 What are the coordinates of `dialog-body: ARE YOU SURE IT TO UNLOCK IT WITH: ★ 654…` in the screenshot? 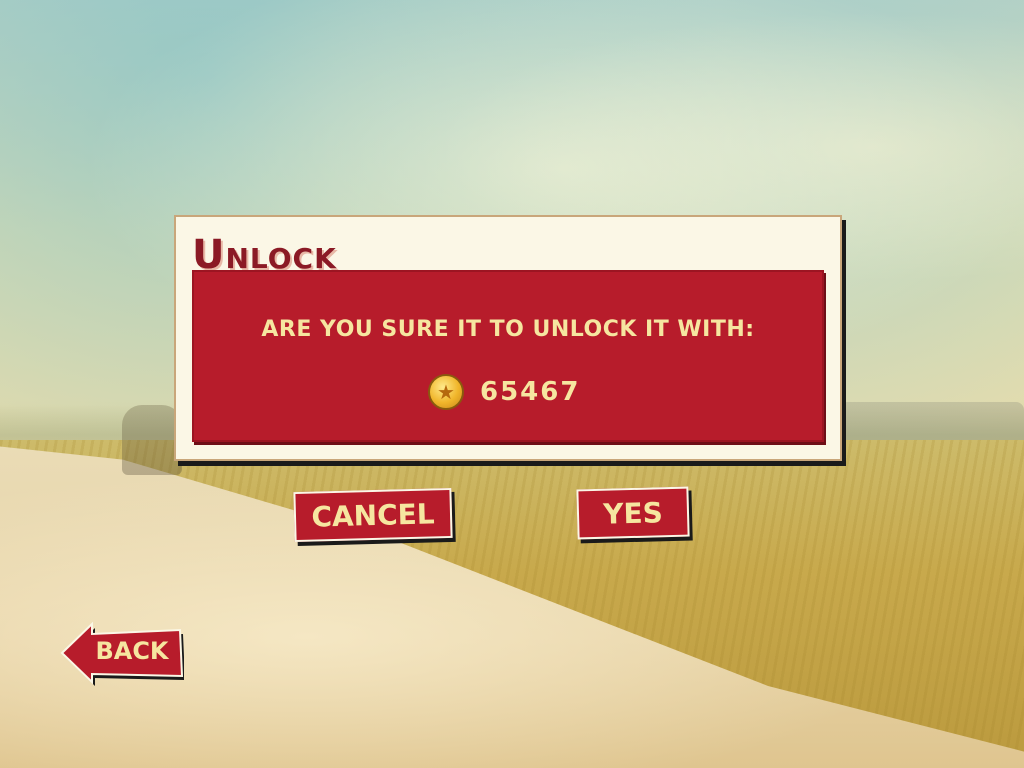 It's located at (508, 356).